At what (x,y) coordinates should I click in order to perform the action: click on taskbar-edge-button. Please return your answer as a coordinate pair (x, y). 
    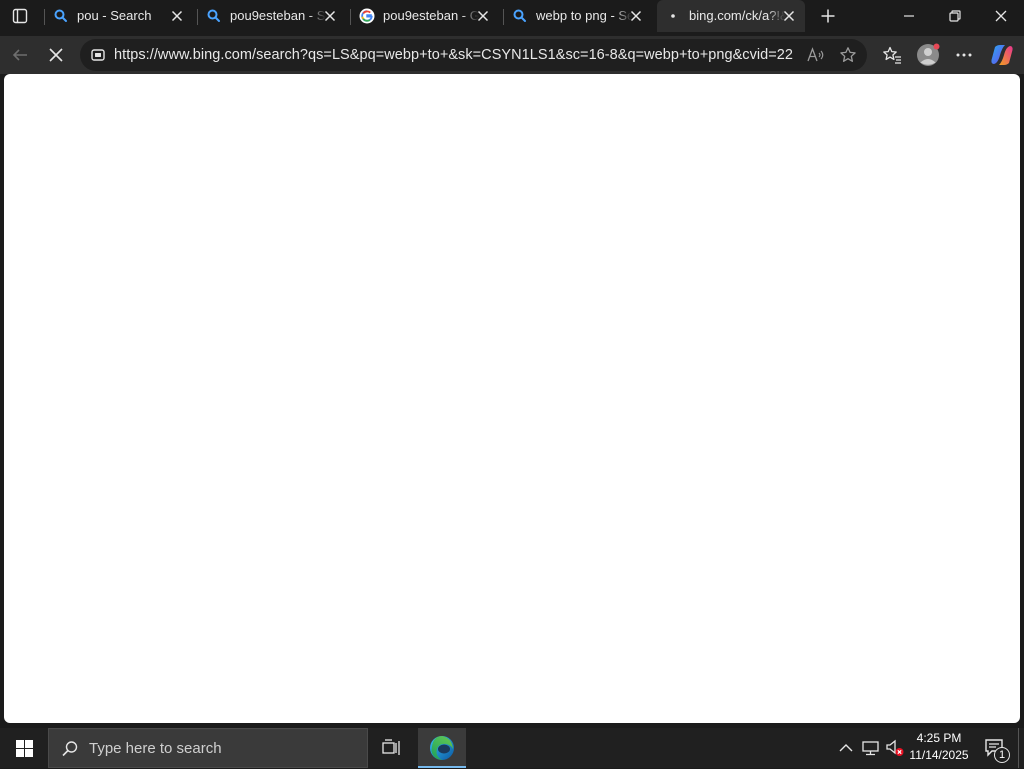
    Looking at the image, I should click on (442, 748).